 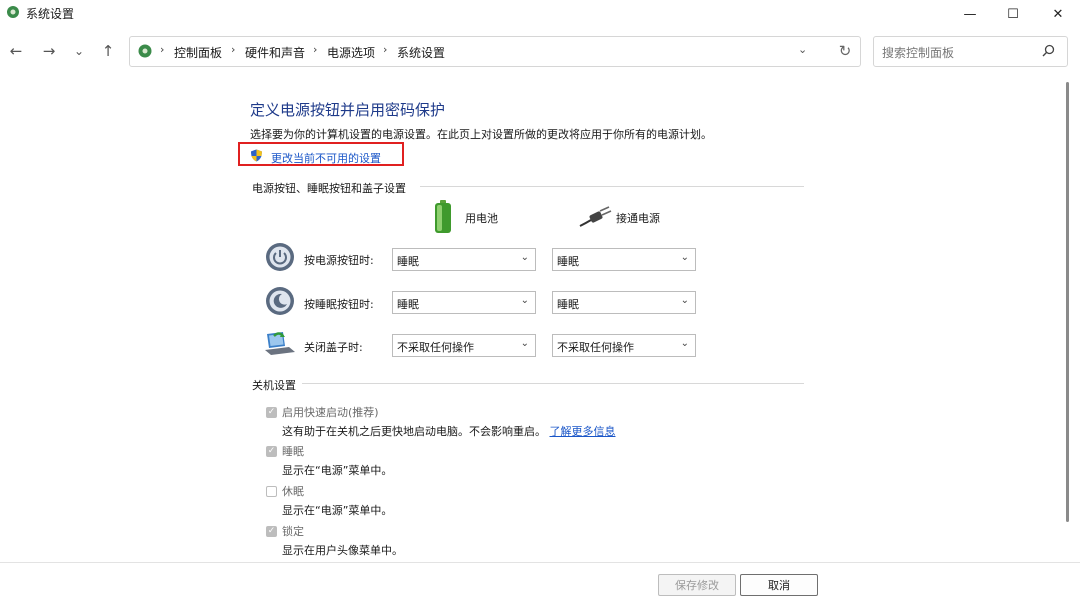 What do you see at coordinates (79, 51) in the screenshot?
I see `recent-locations-icon: ⌄` at bounding box center [79, 51].